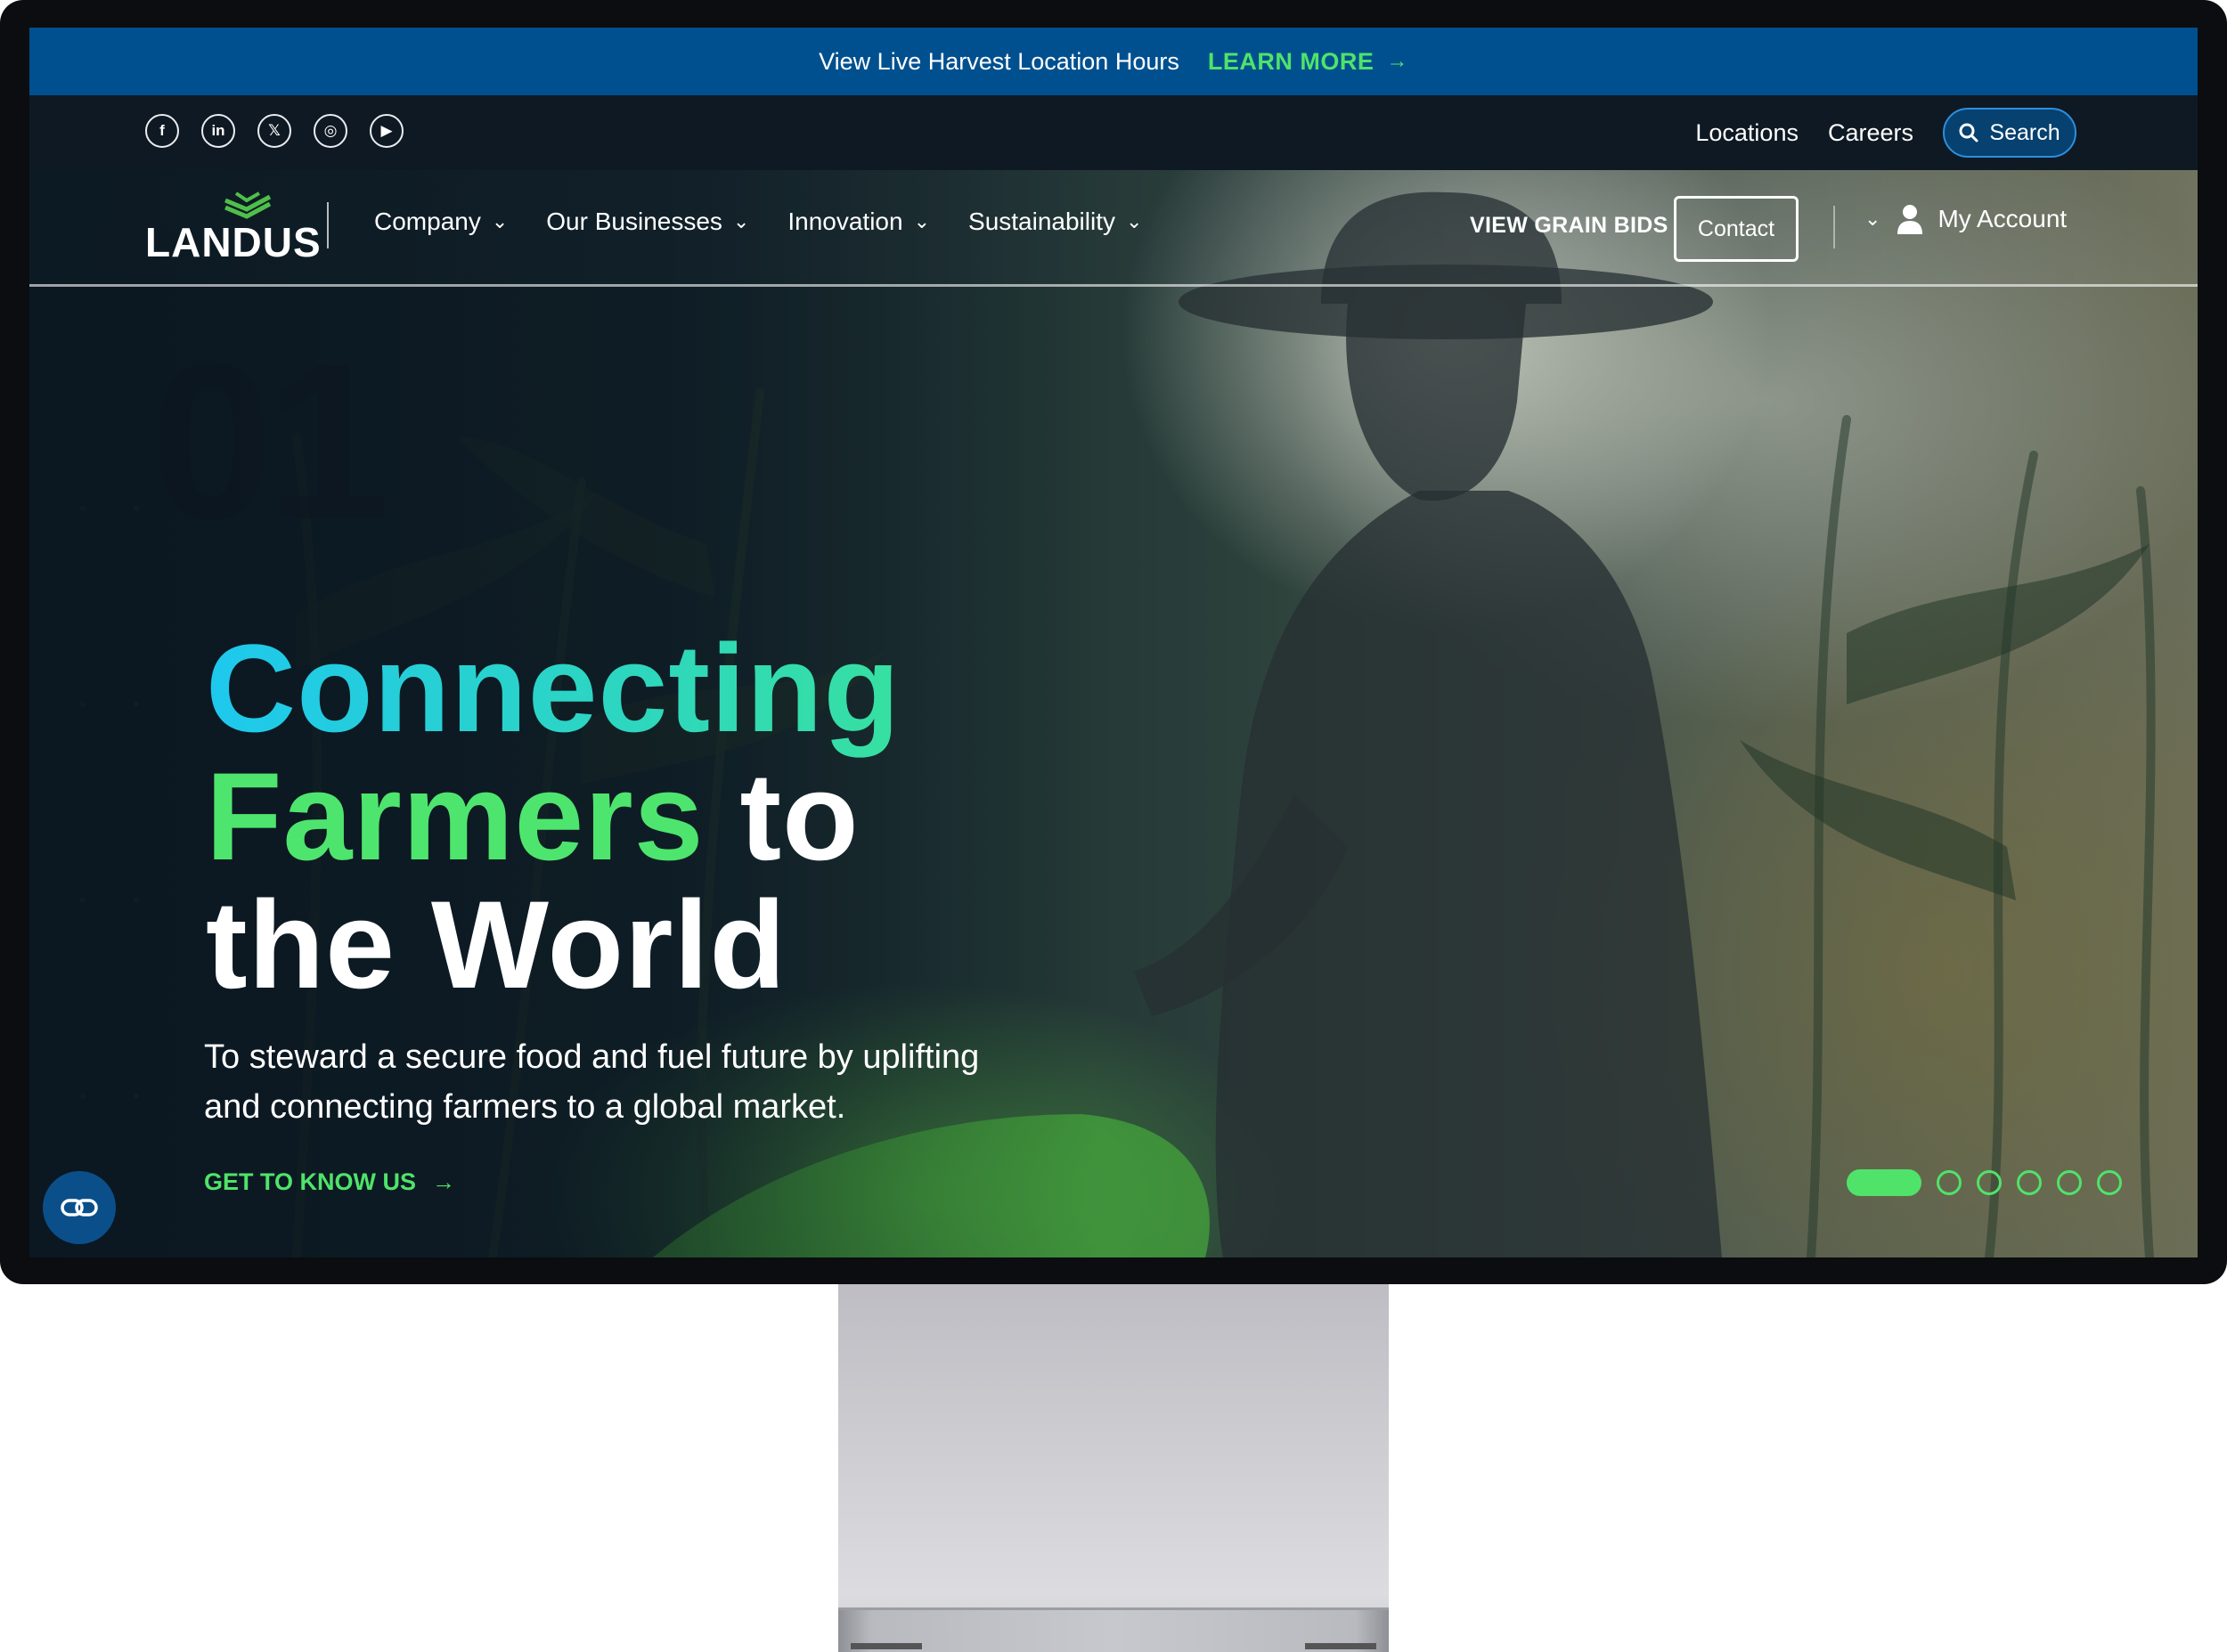  I want to click on social-links: f in 𝕏 ◎ ▶, so click(274, 131).